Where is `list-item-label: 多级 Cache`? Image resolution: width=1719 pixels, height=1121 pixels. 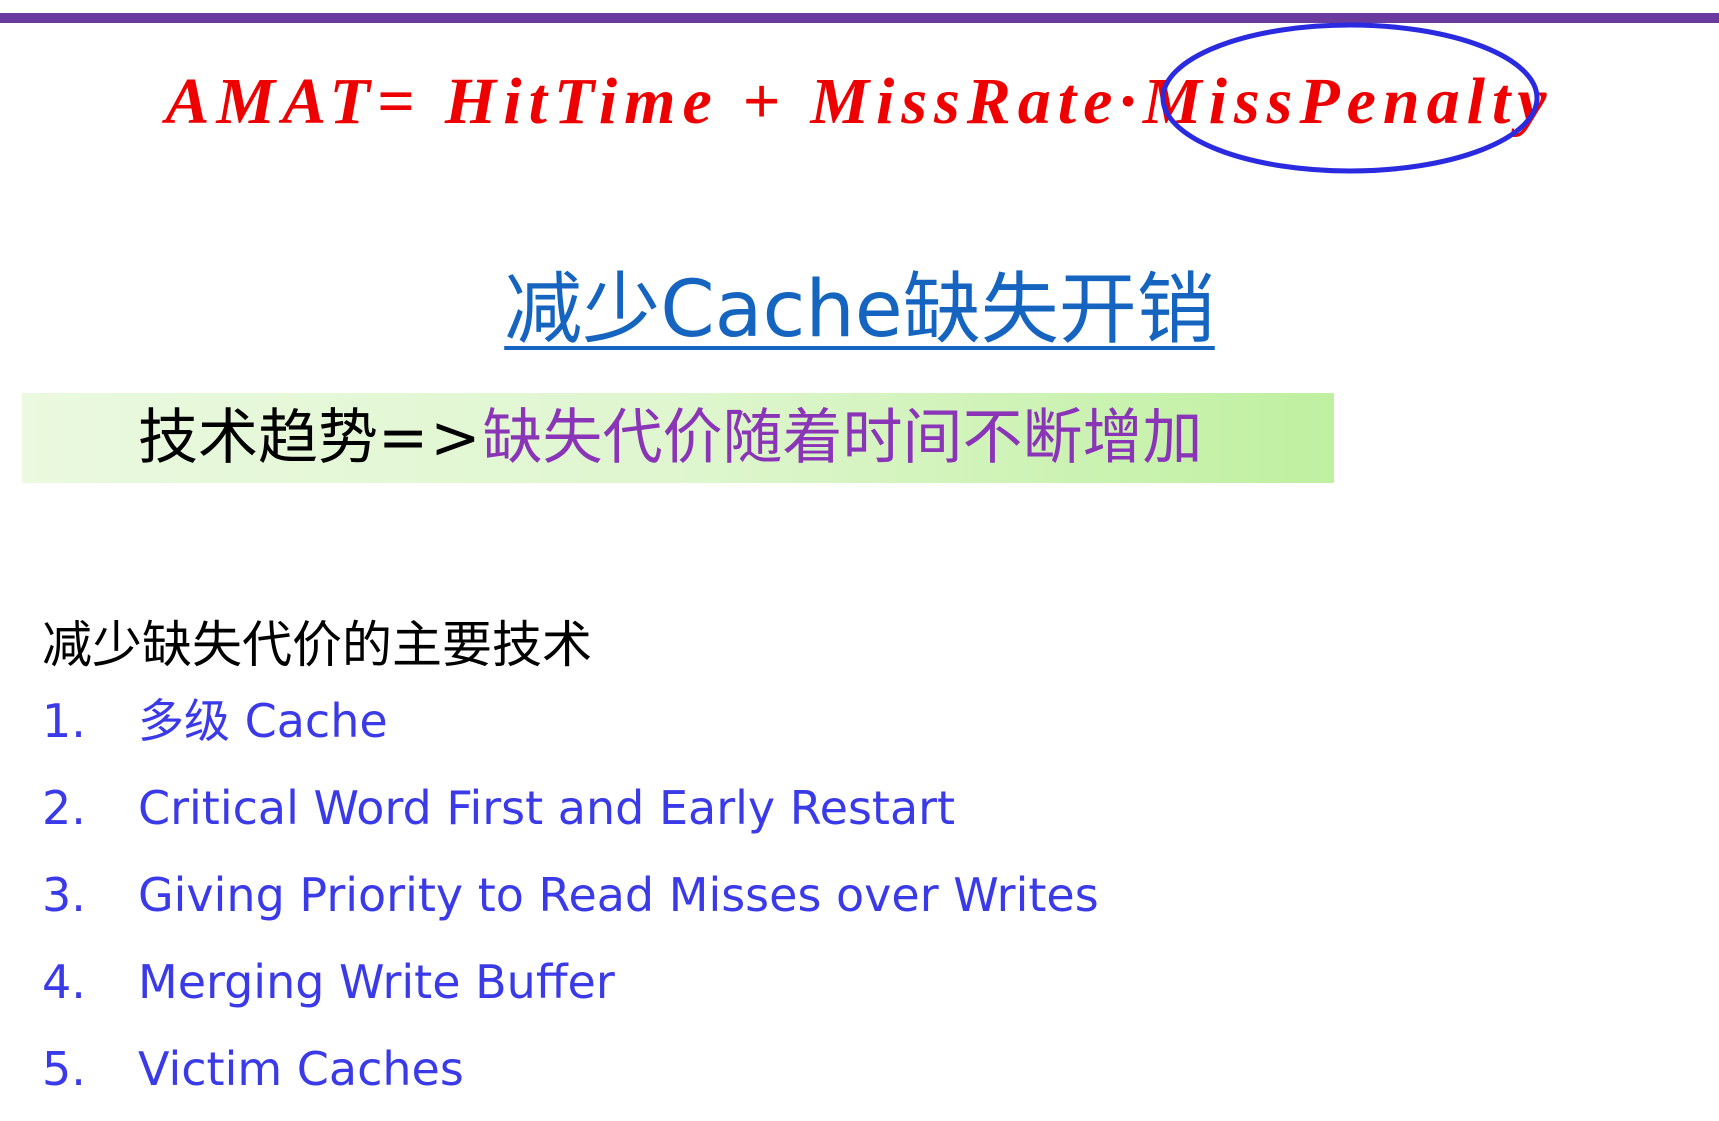
list-item-label: 多级 Cache is located at coordinates (263, 721).